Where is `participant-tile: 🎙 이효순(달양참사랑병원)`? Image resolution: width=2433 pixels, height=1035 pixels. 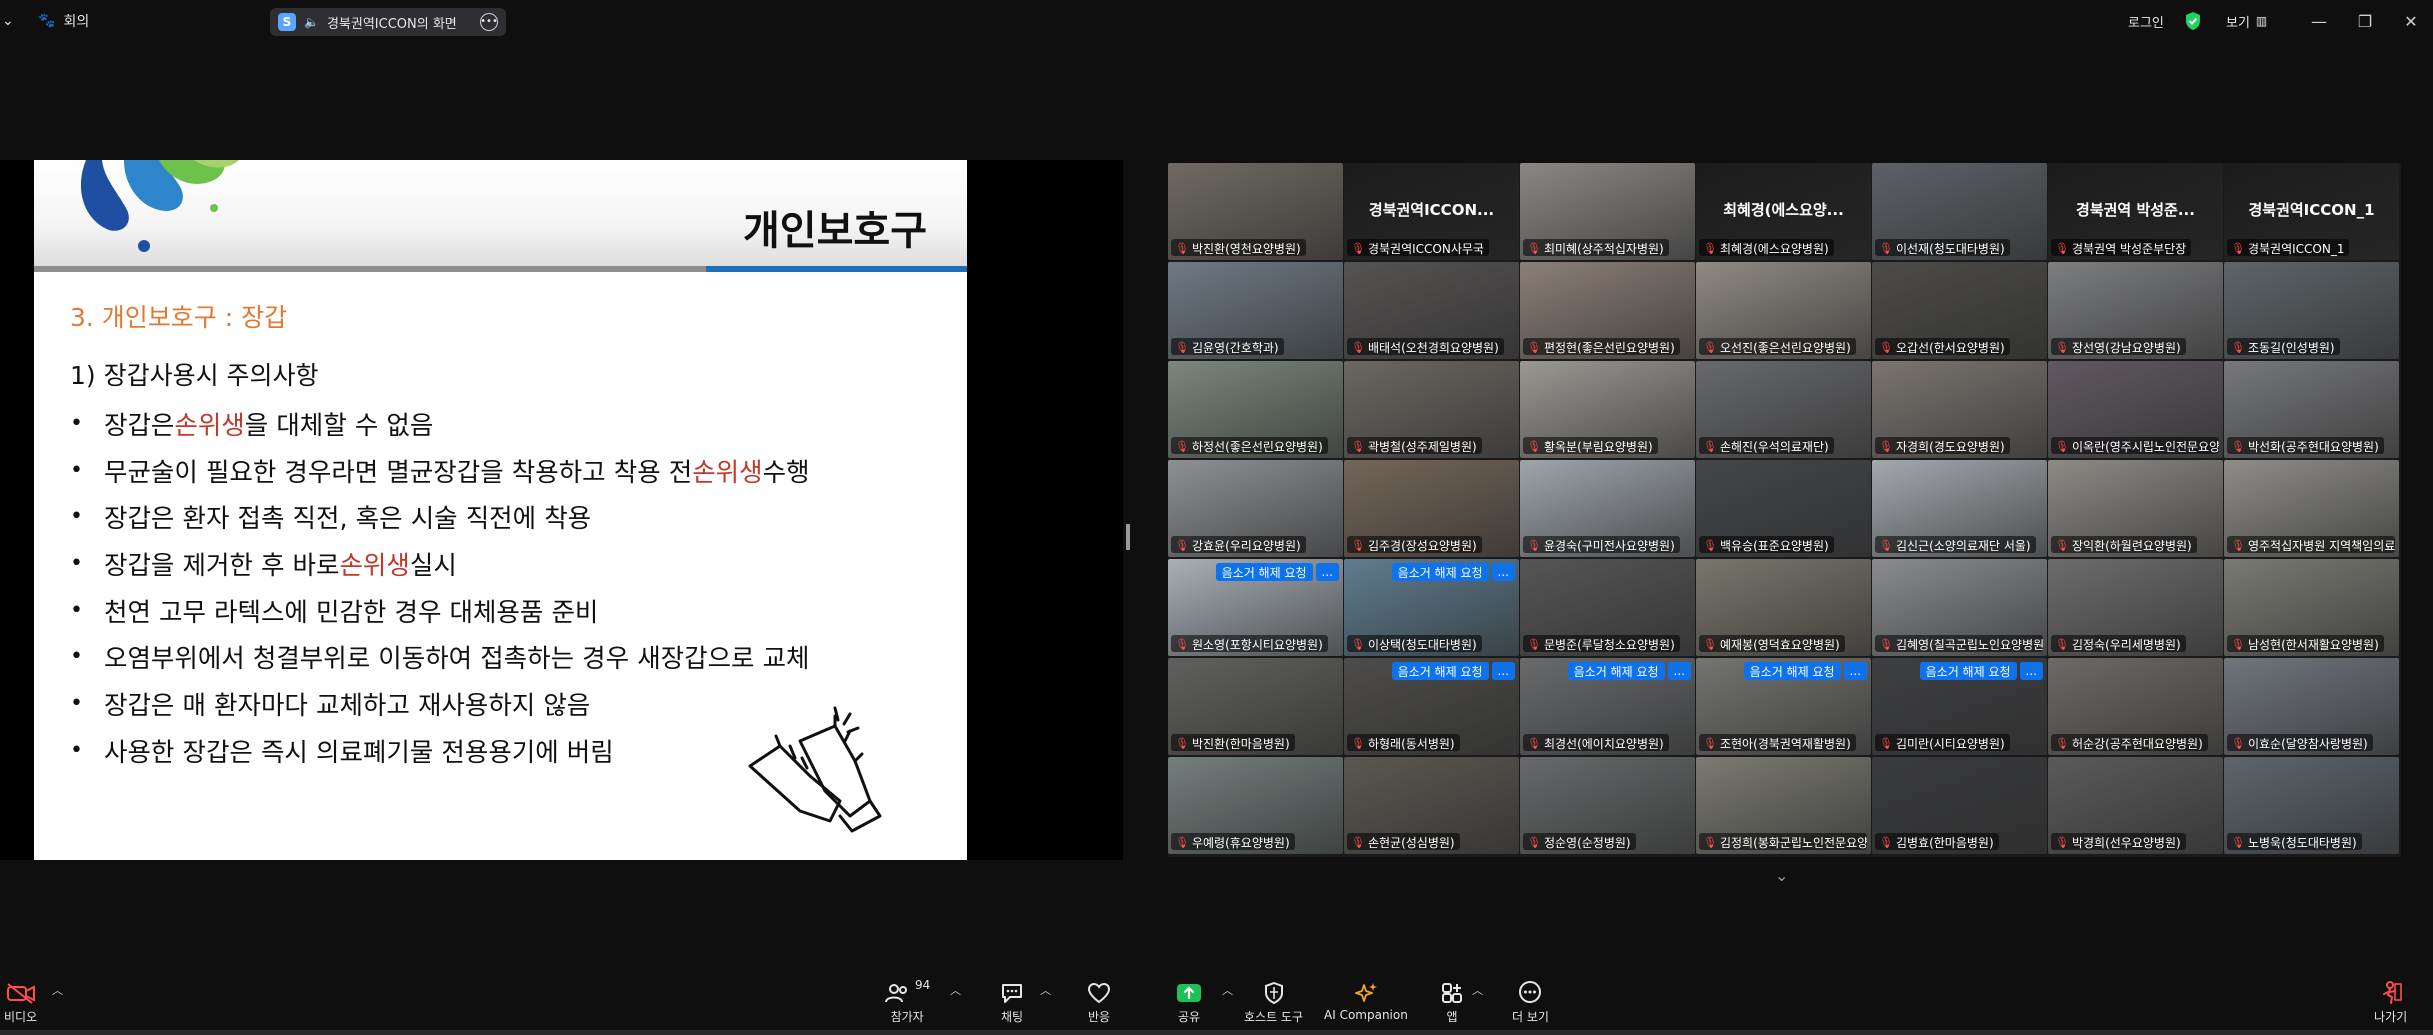
participant-tile: 🎙 이효순(달양참사랑병원) is located at coordinates (2311, 706).